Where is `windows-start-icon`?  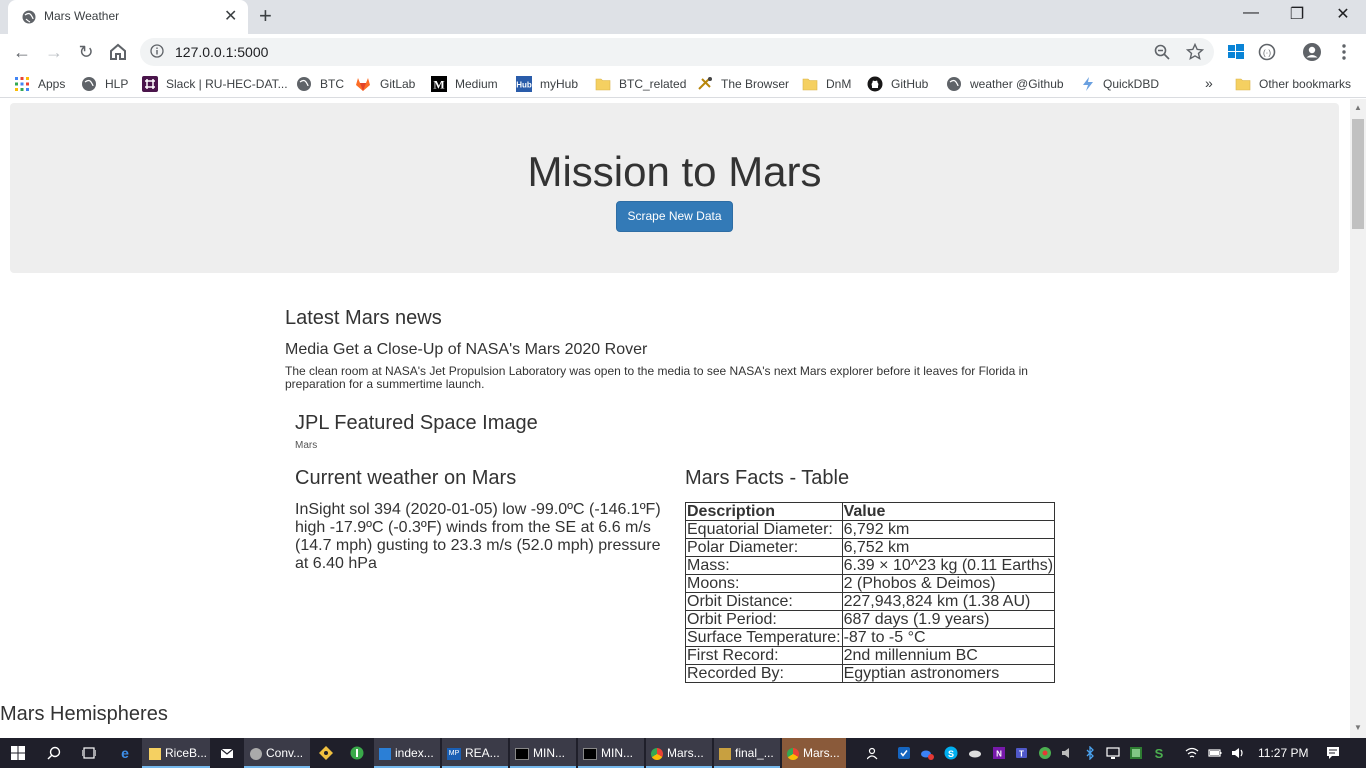
windows-start-icon is located at coordinates (18, 753).